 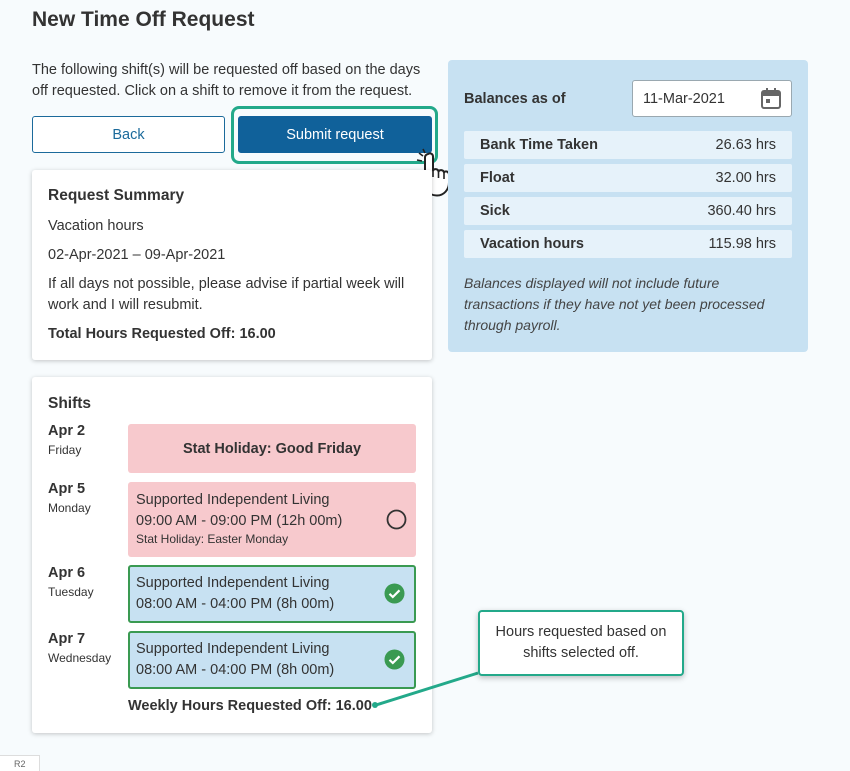 I want to click on balance-value: 32.00 hrs, so click(x=745, y=178).